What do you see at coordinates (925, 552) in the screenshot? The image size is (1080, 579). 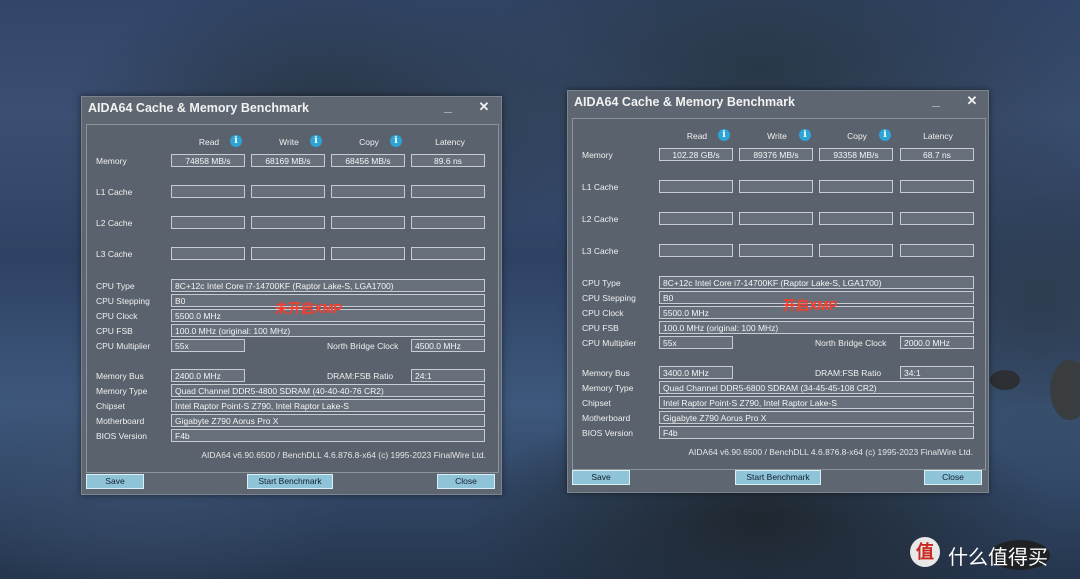 I see `smzdm-logo-icon: 值` at bounding box center [925, 552].